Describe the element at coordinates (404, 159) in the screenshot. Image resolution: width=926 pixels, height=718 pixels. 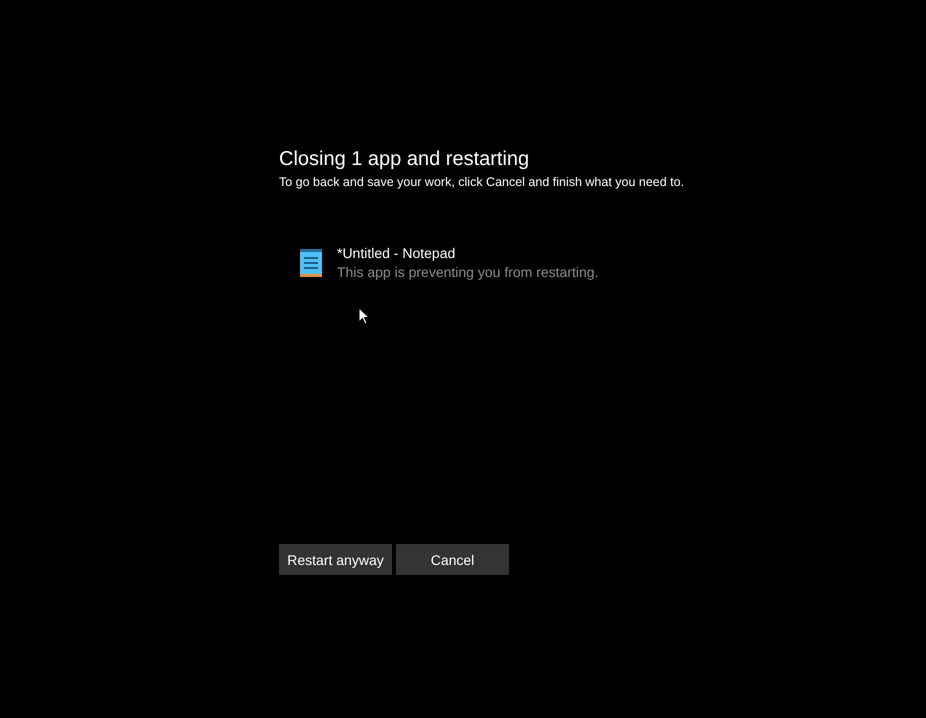
I see `dialog-title: Closing 1 app and restarting` at that location.